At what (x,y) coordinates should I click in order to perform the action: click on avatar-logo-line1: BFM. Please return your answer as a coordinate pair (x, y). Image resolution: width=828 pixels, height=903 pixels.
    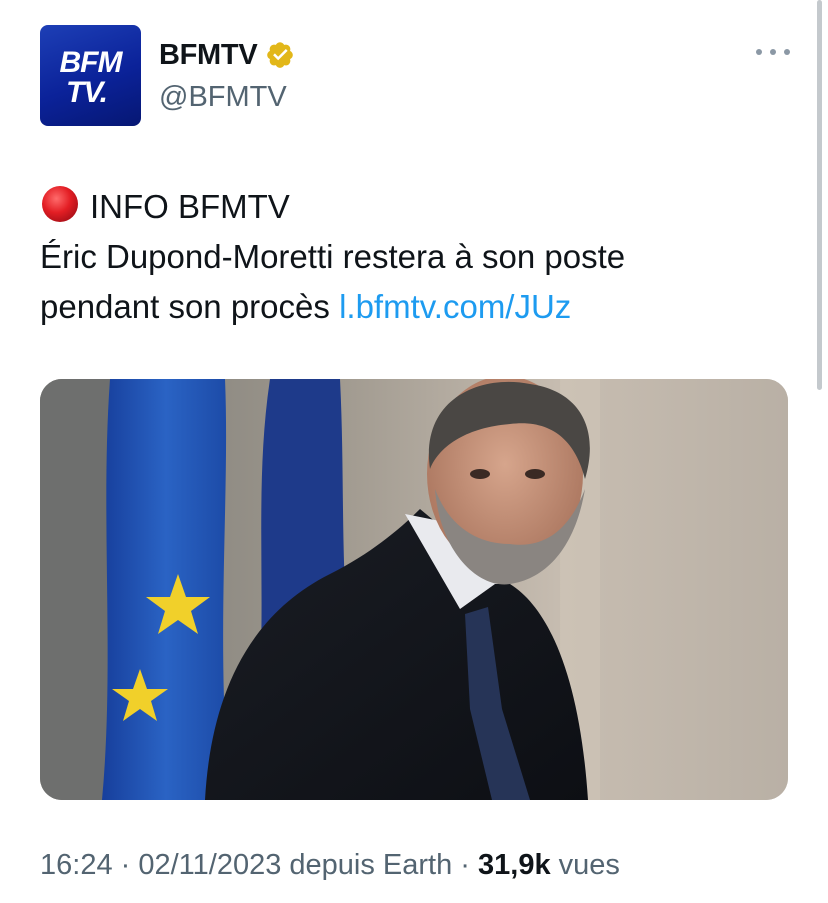
    Looking at the image, I should click on (91, 62).